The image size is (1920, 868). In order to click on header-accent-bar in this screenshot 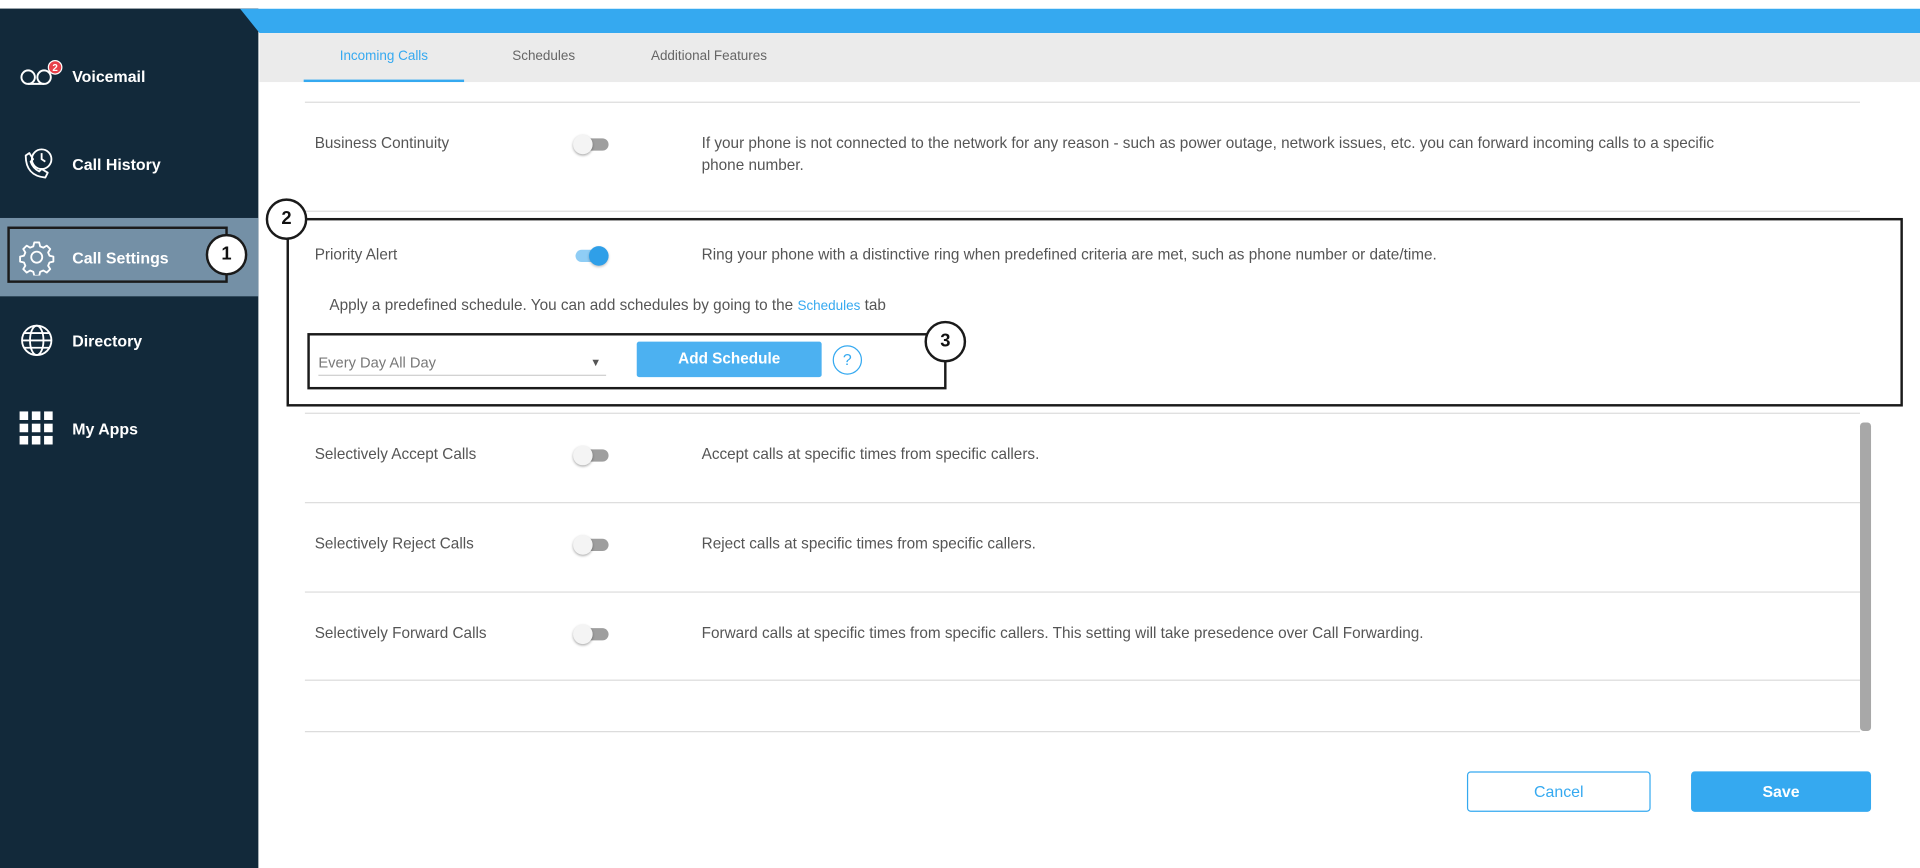, I will do `click(1080, 21)`.